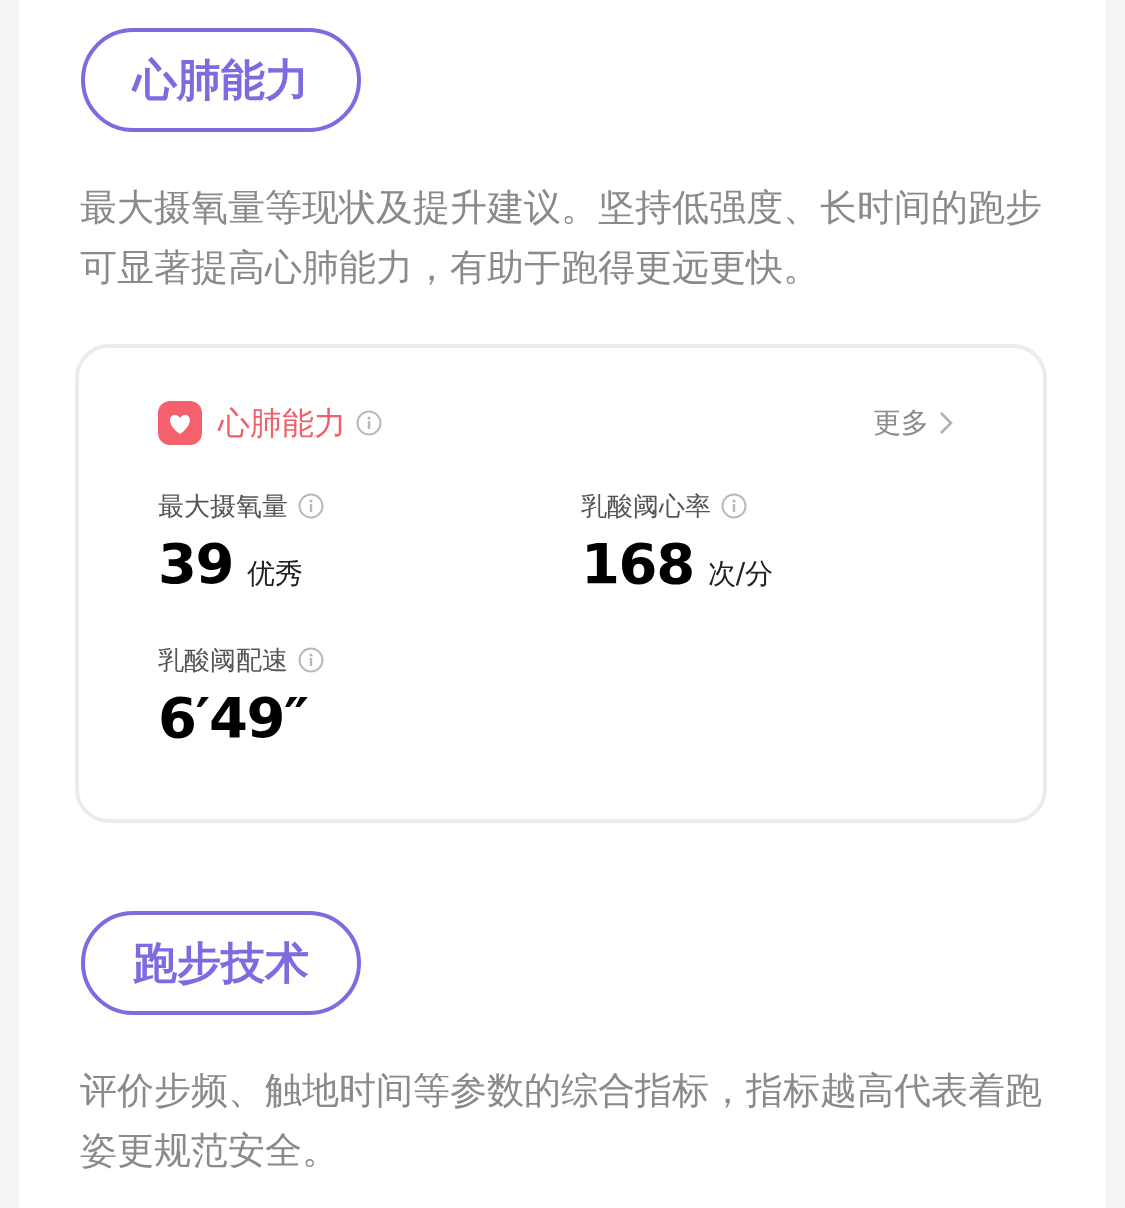 Image resolution: width=1125 pixels, height=1208 pixels. Describe the element at coordinates (233, 718) in the screenshot. I see `metric-value: 6′49″` at that location.